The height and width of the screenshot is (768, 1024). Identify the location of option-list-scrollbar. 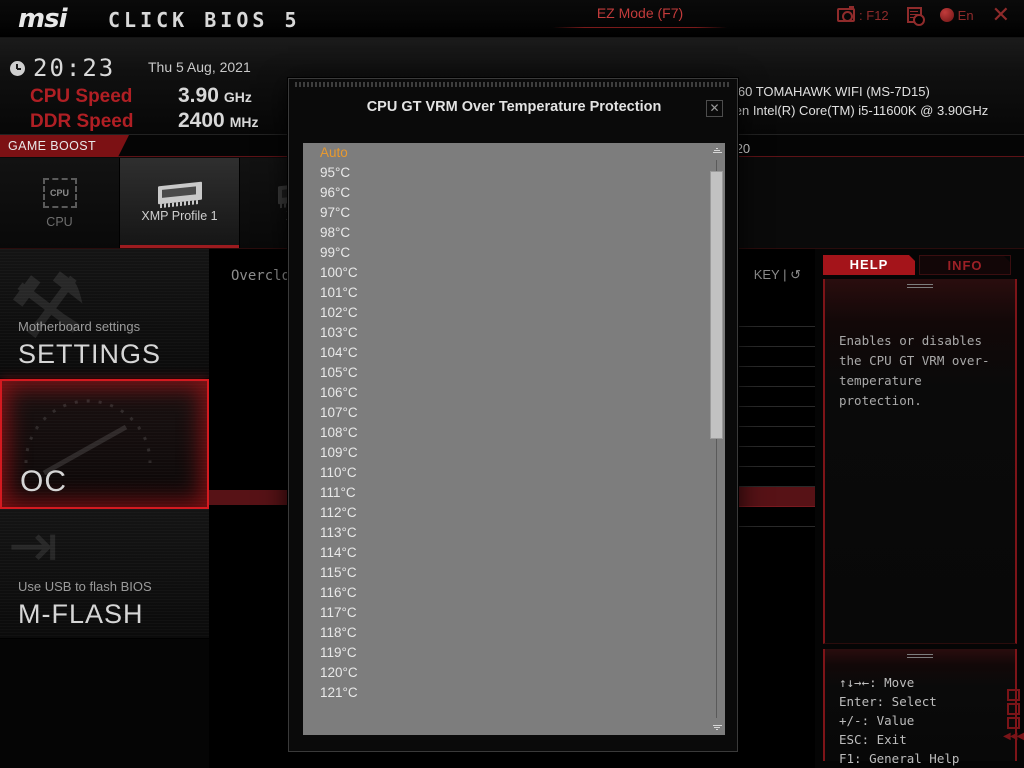
(717, 439).